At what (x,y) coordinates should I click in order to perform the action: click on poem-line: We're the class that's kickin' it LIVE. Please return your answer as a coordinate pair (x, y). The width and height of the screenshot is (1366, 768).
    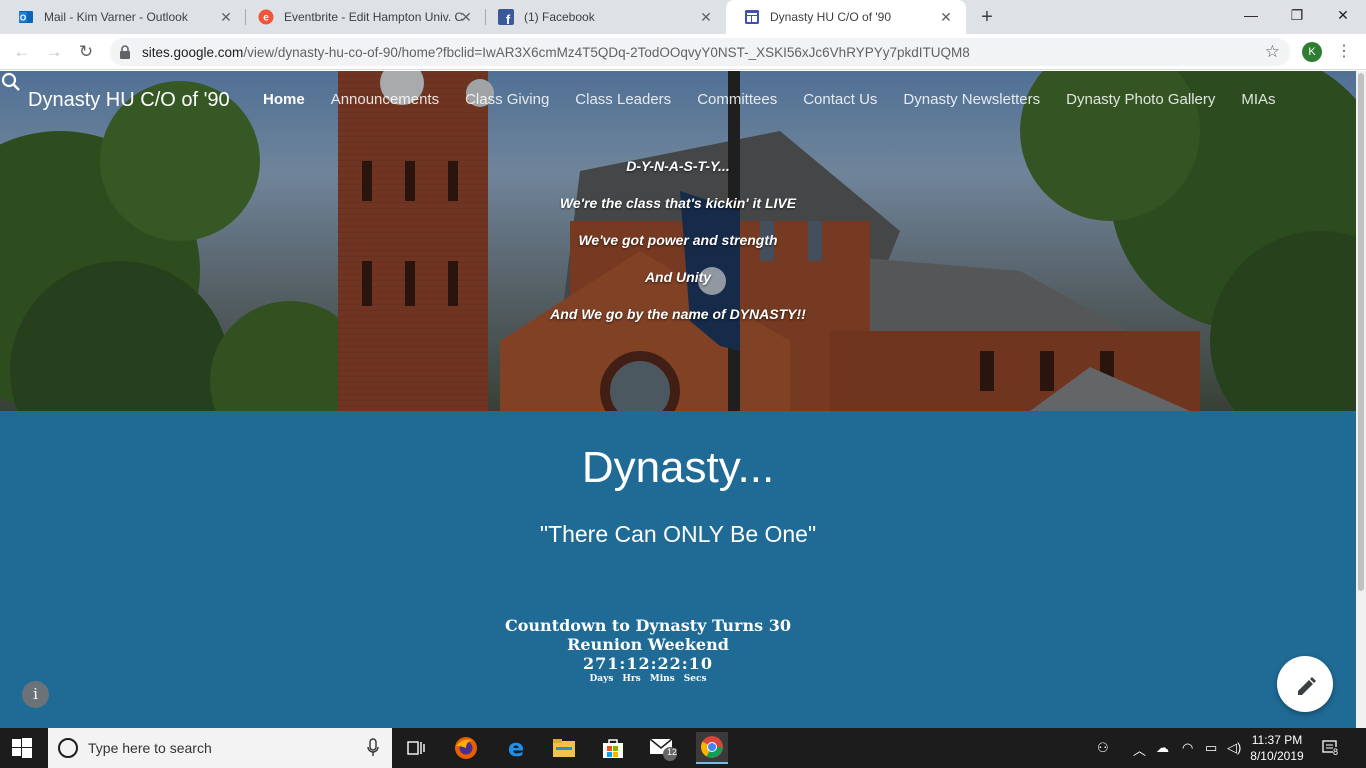
    Looking at the image, I should click on (678, 203).